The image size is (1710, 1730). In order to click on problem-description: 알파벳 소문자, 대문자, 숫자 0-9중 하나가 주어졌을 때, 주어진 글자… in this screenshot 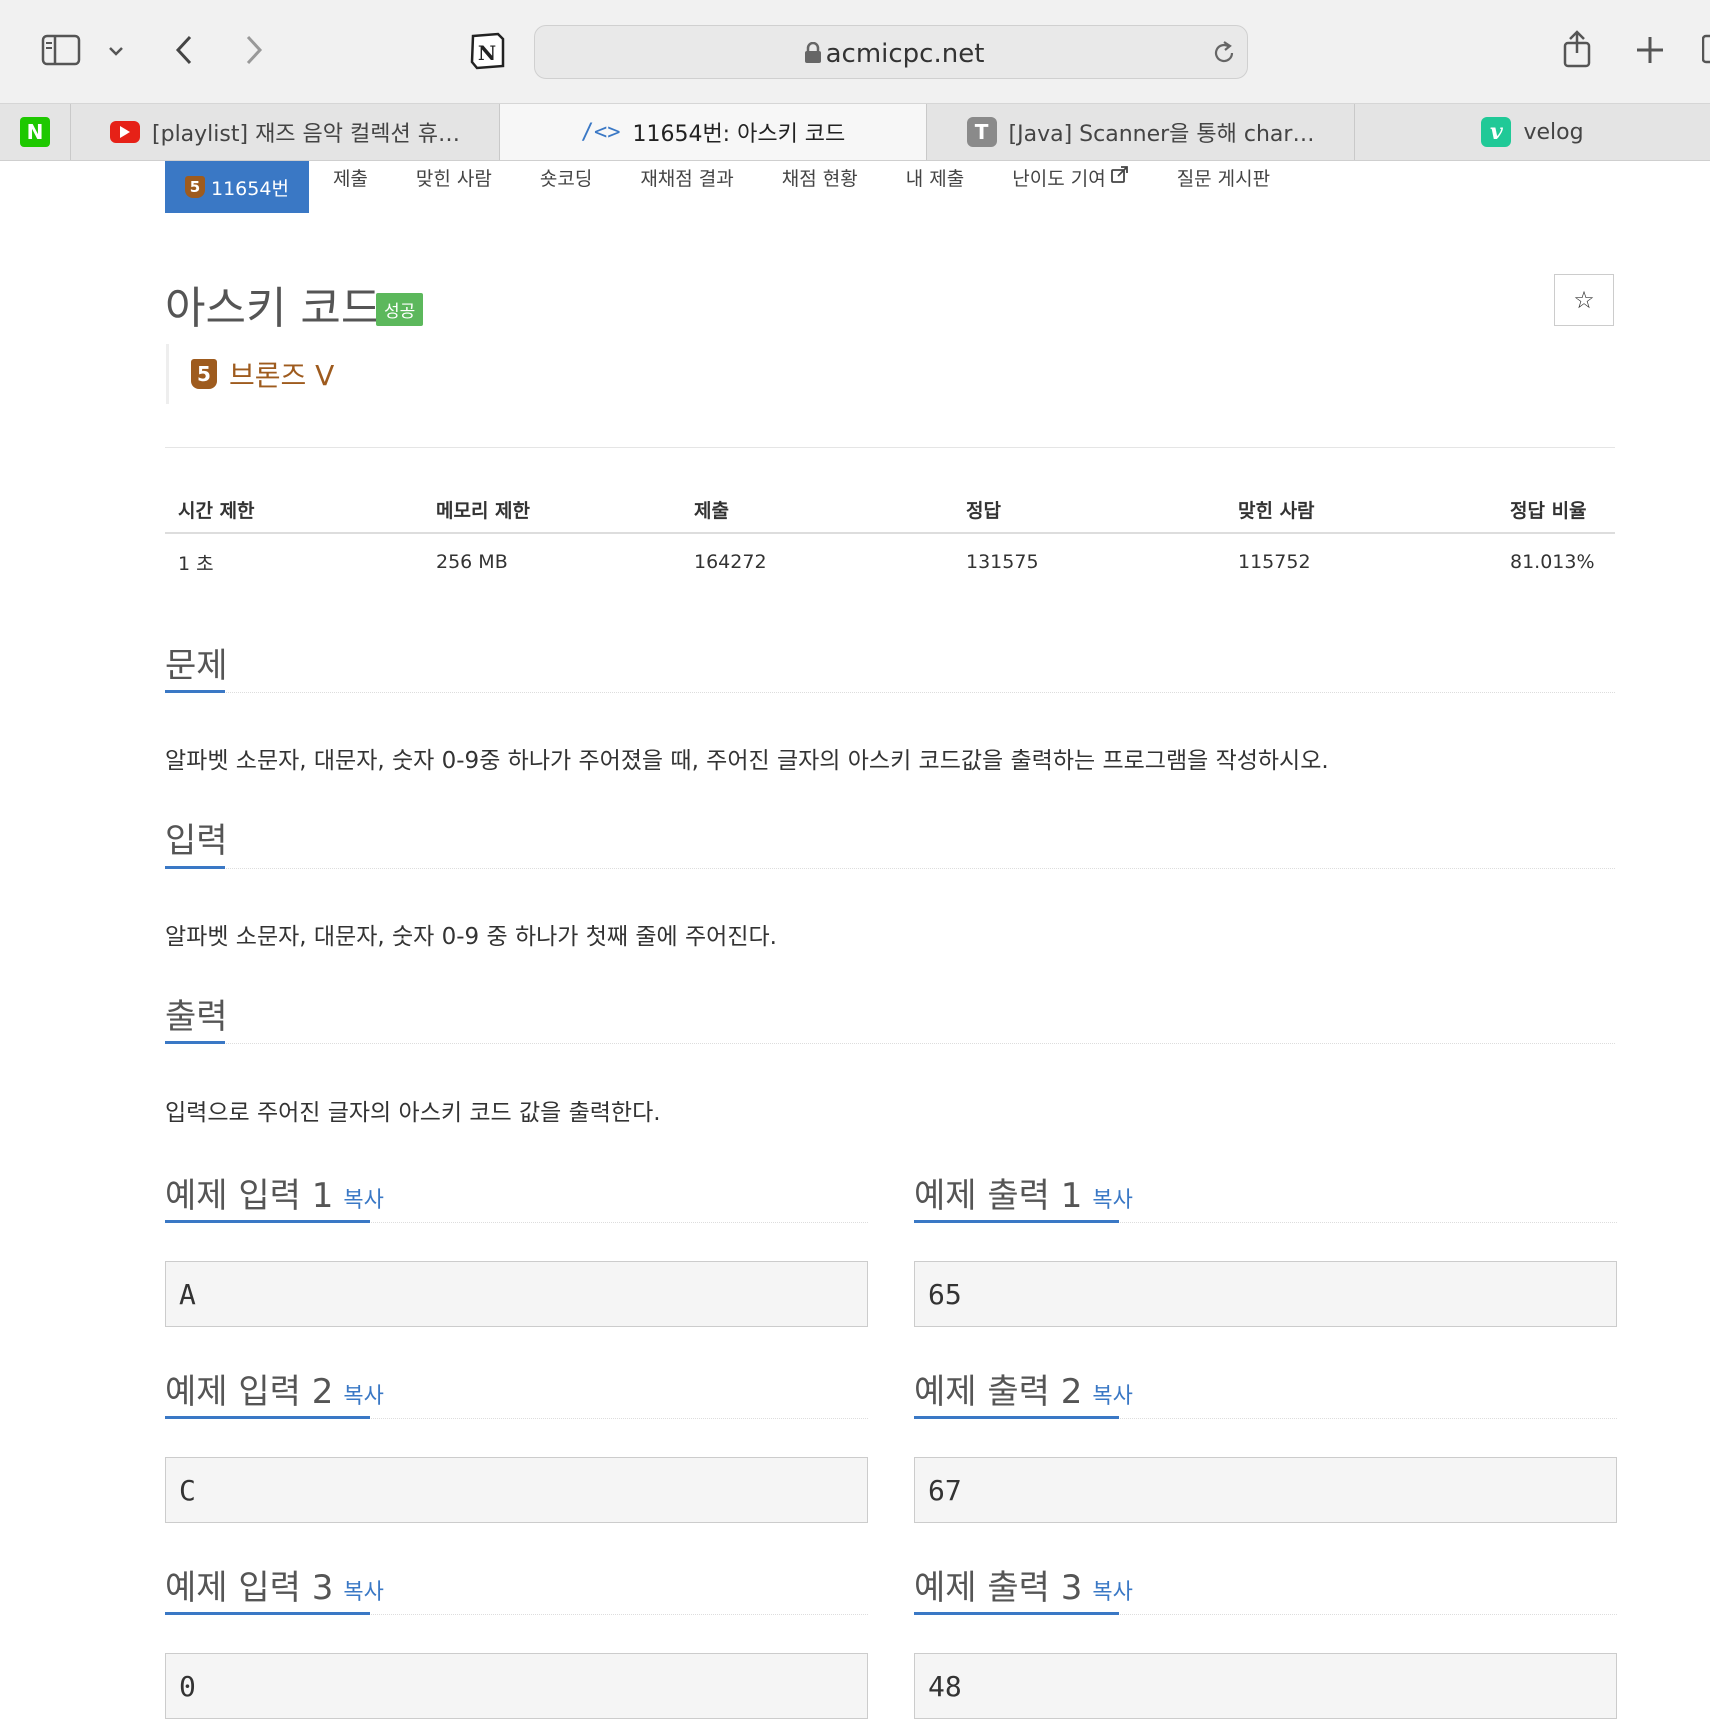, I will do `click(747, 761)`.